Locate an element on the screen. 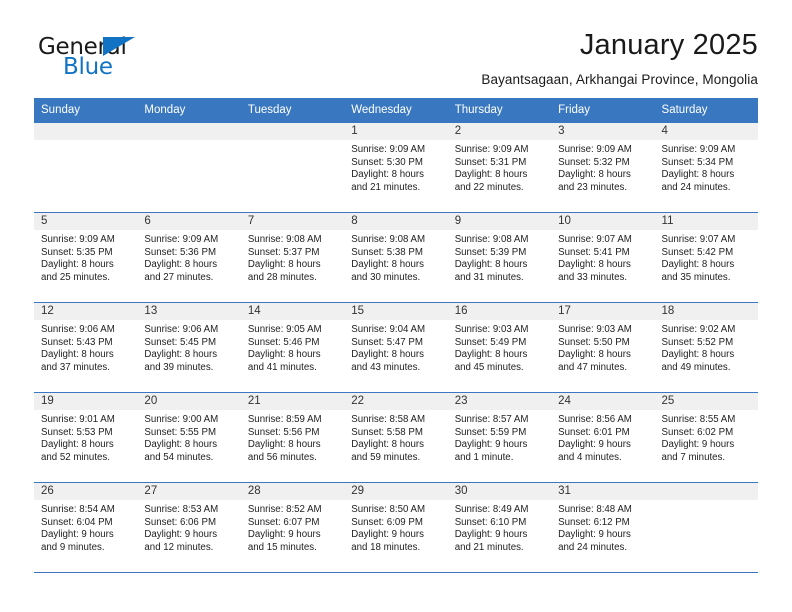 This screenshot has width=792, height=612. sunset-text: Sunset: 5:34 PM is located at coordinates (697, 162).